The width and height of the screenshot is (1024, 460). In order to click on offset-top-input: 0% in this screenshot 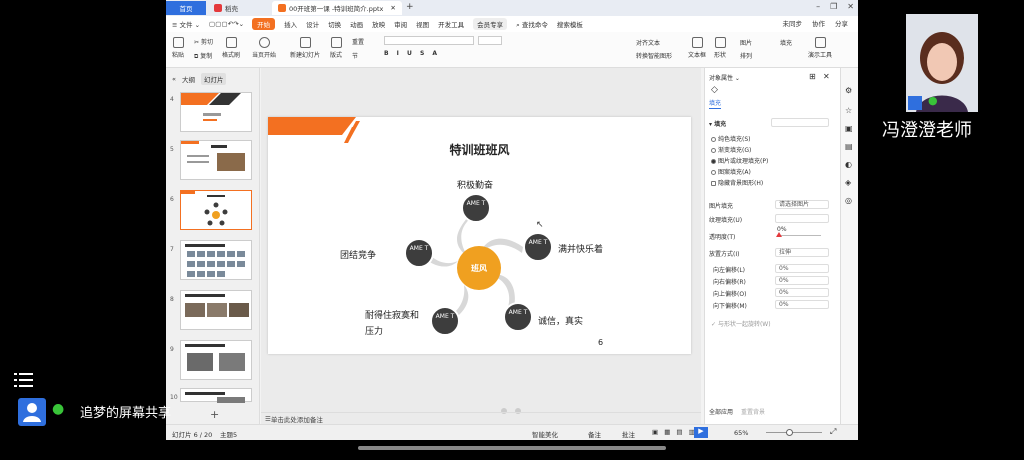, I will do `click(802, 292)`.